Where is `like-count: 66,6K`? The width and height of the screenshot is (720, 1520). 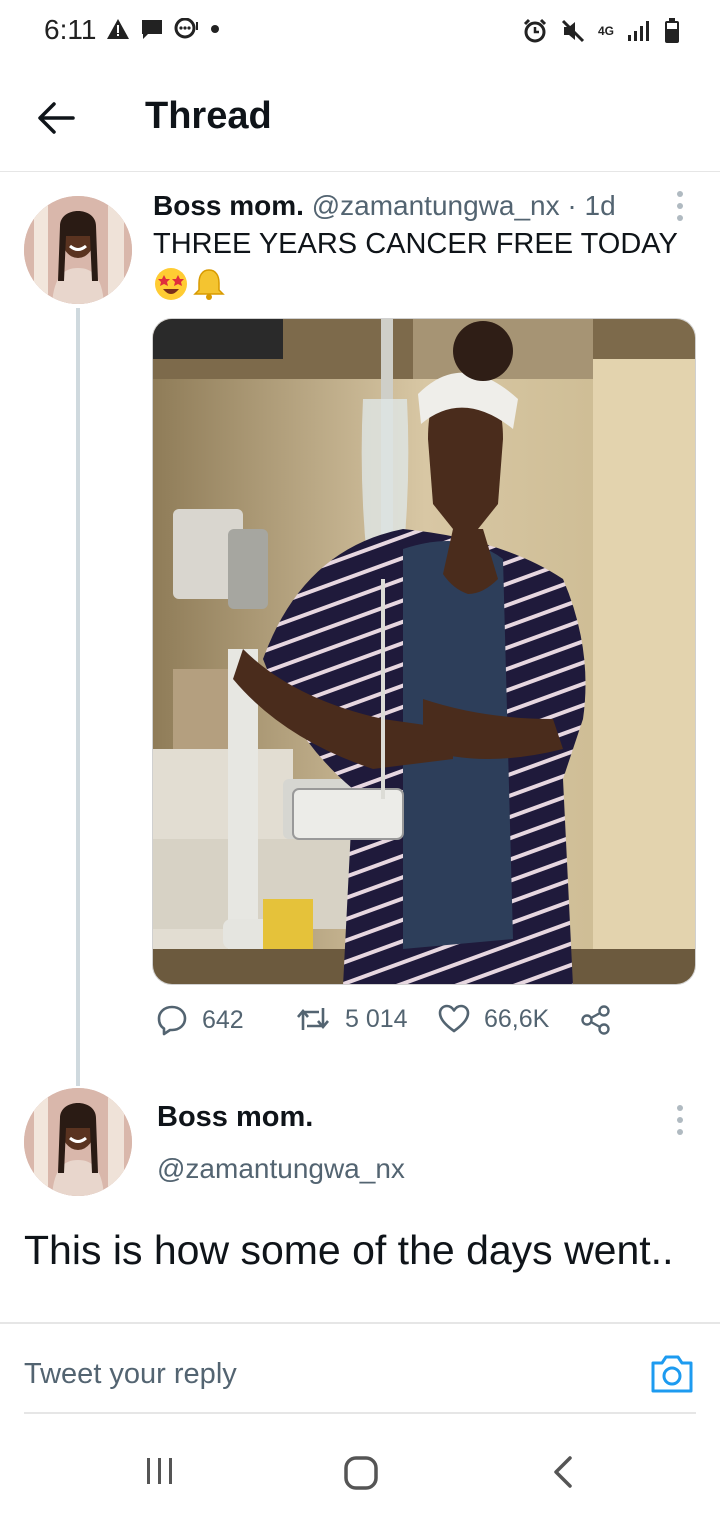 like-count: 66,6K is located at coordinates (517, 1018).